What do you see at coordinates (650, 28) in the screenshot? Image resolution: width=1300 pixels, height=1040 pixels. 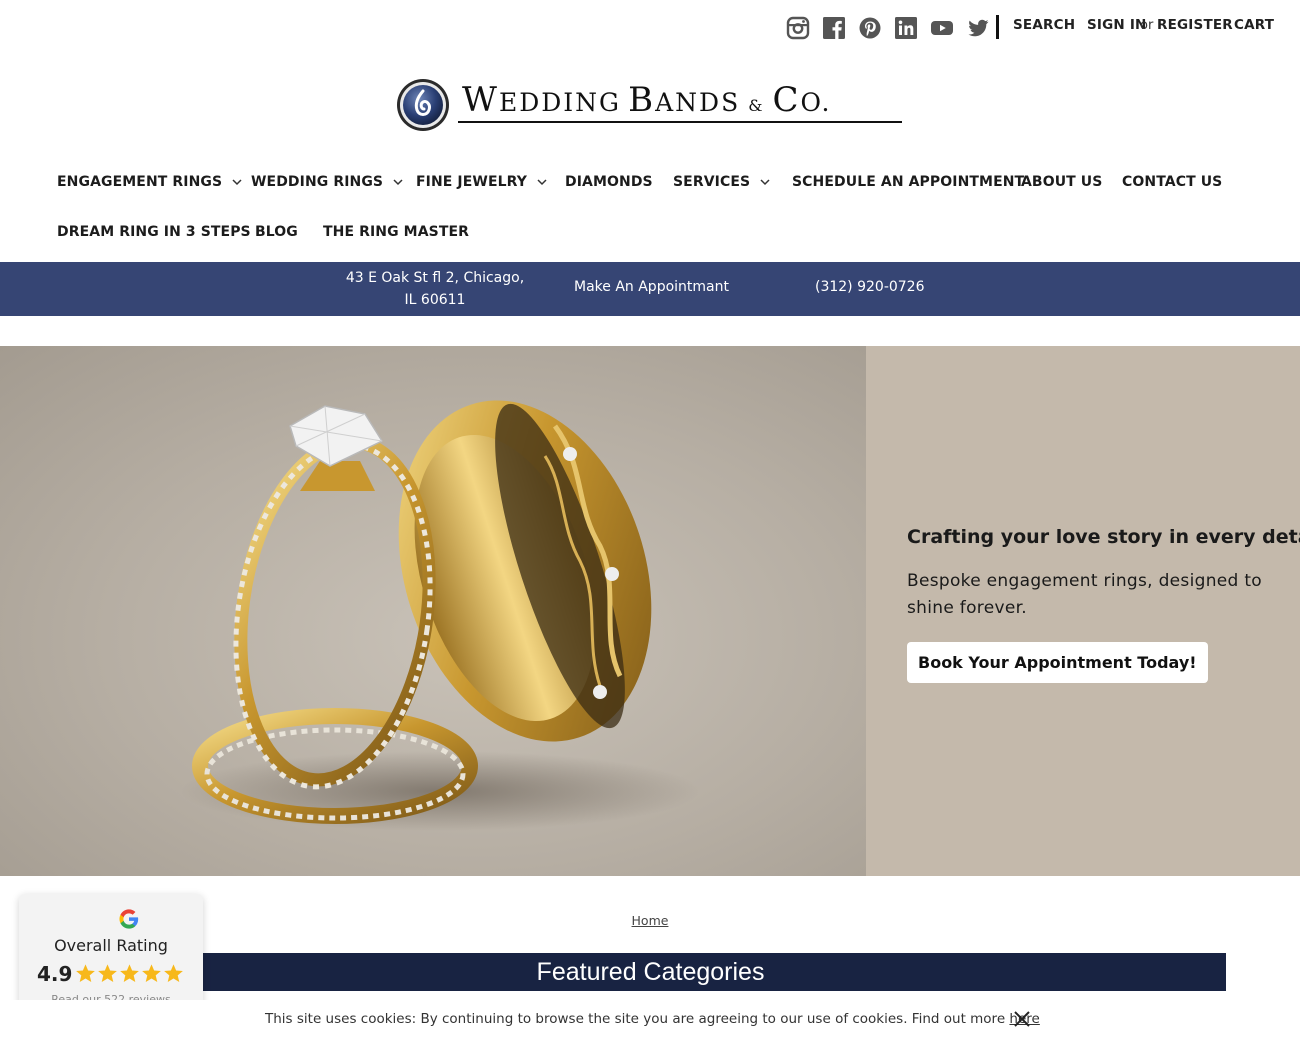 I see `top-utility-bar: SEARCH SIGN IN or REGISTER CART` at bounding box center [650, 28].